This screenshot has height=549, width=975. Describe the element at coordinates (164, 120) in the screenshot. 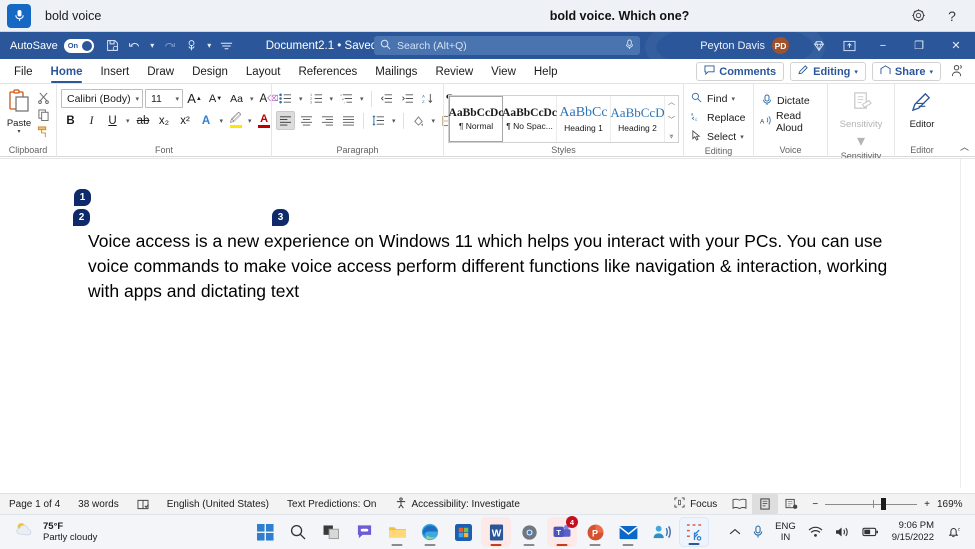

I see `subscript-button: x₂` at that location.